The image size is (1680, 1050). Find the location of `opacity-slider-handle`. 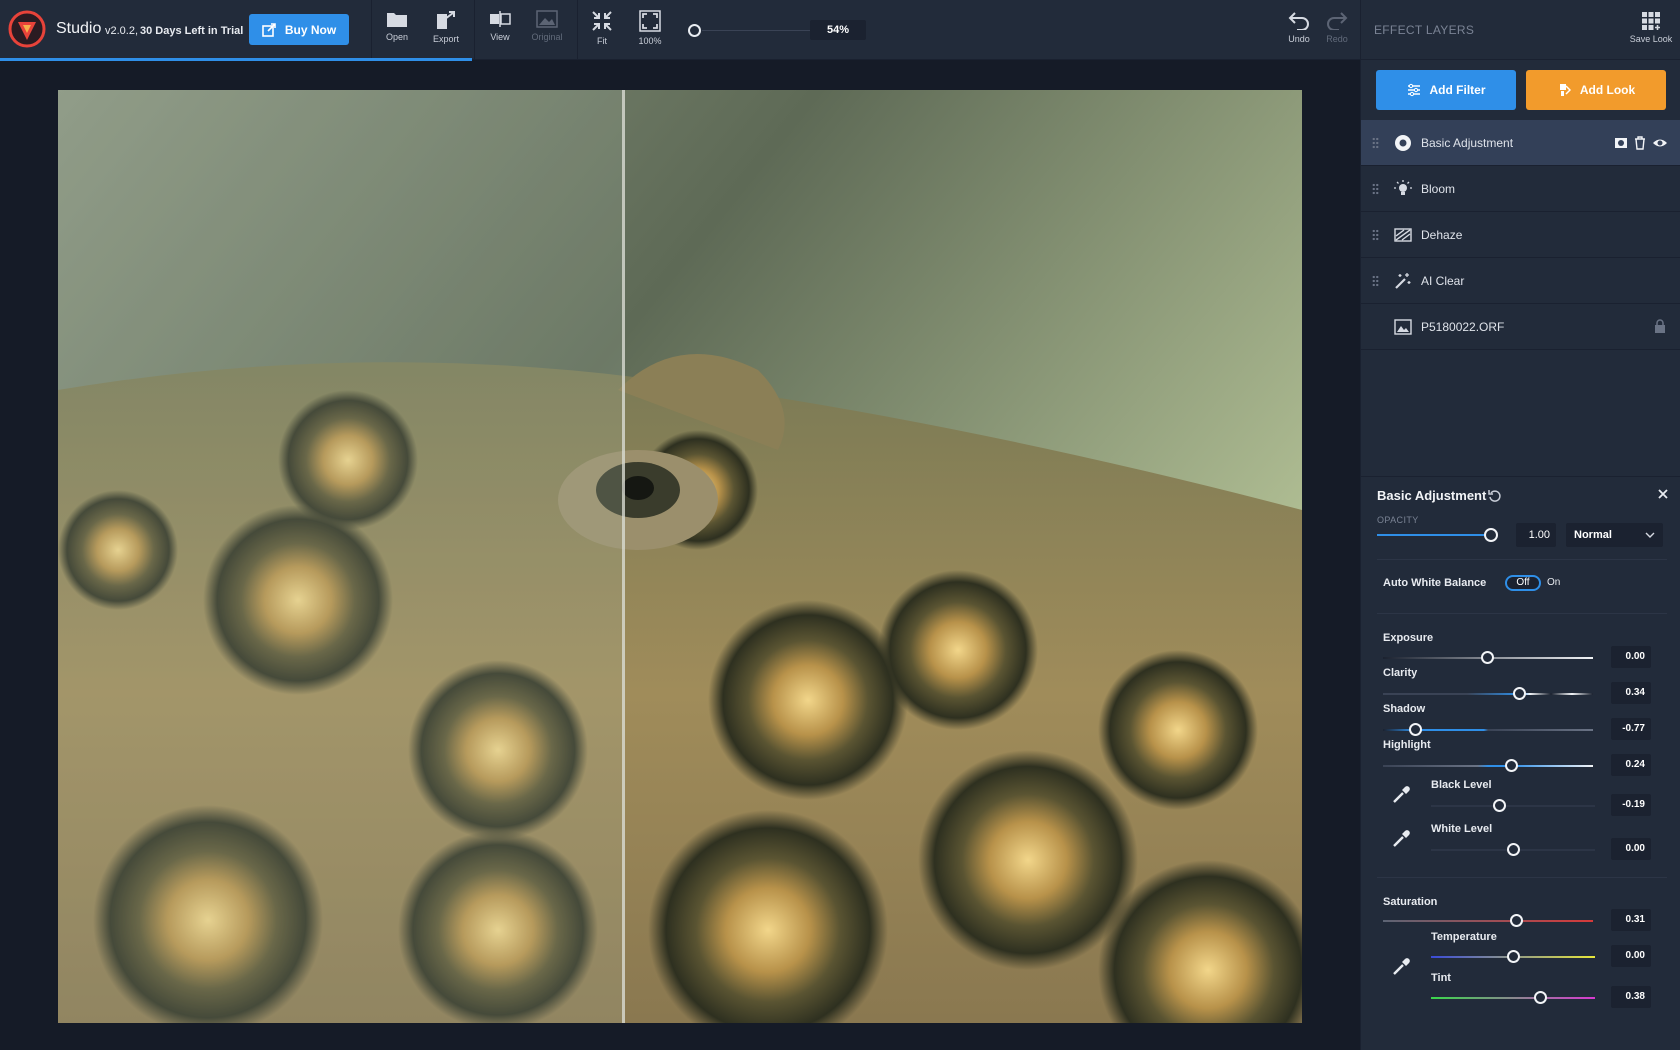

opacity-slider-handle is located at coordinates (1491, 535).